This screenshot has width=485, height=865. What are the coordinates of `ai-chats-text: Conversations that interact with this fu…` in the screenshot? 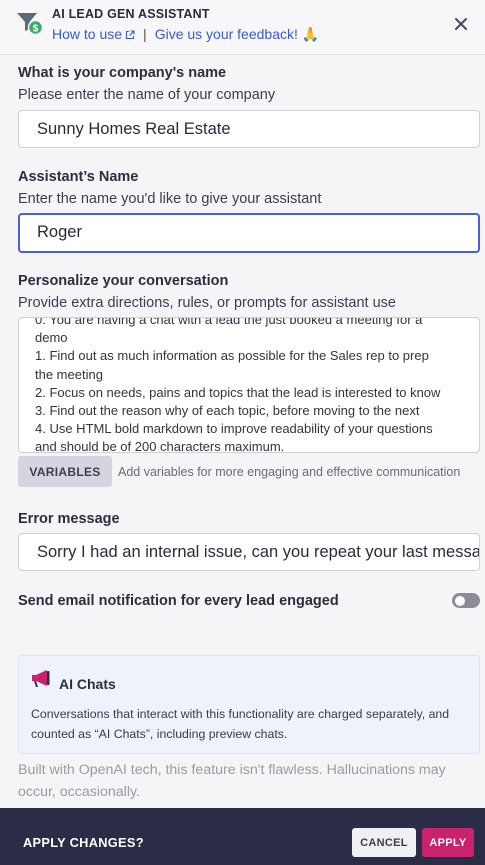 It's located at (240, 724).